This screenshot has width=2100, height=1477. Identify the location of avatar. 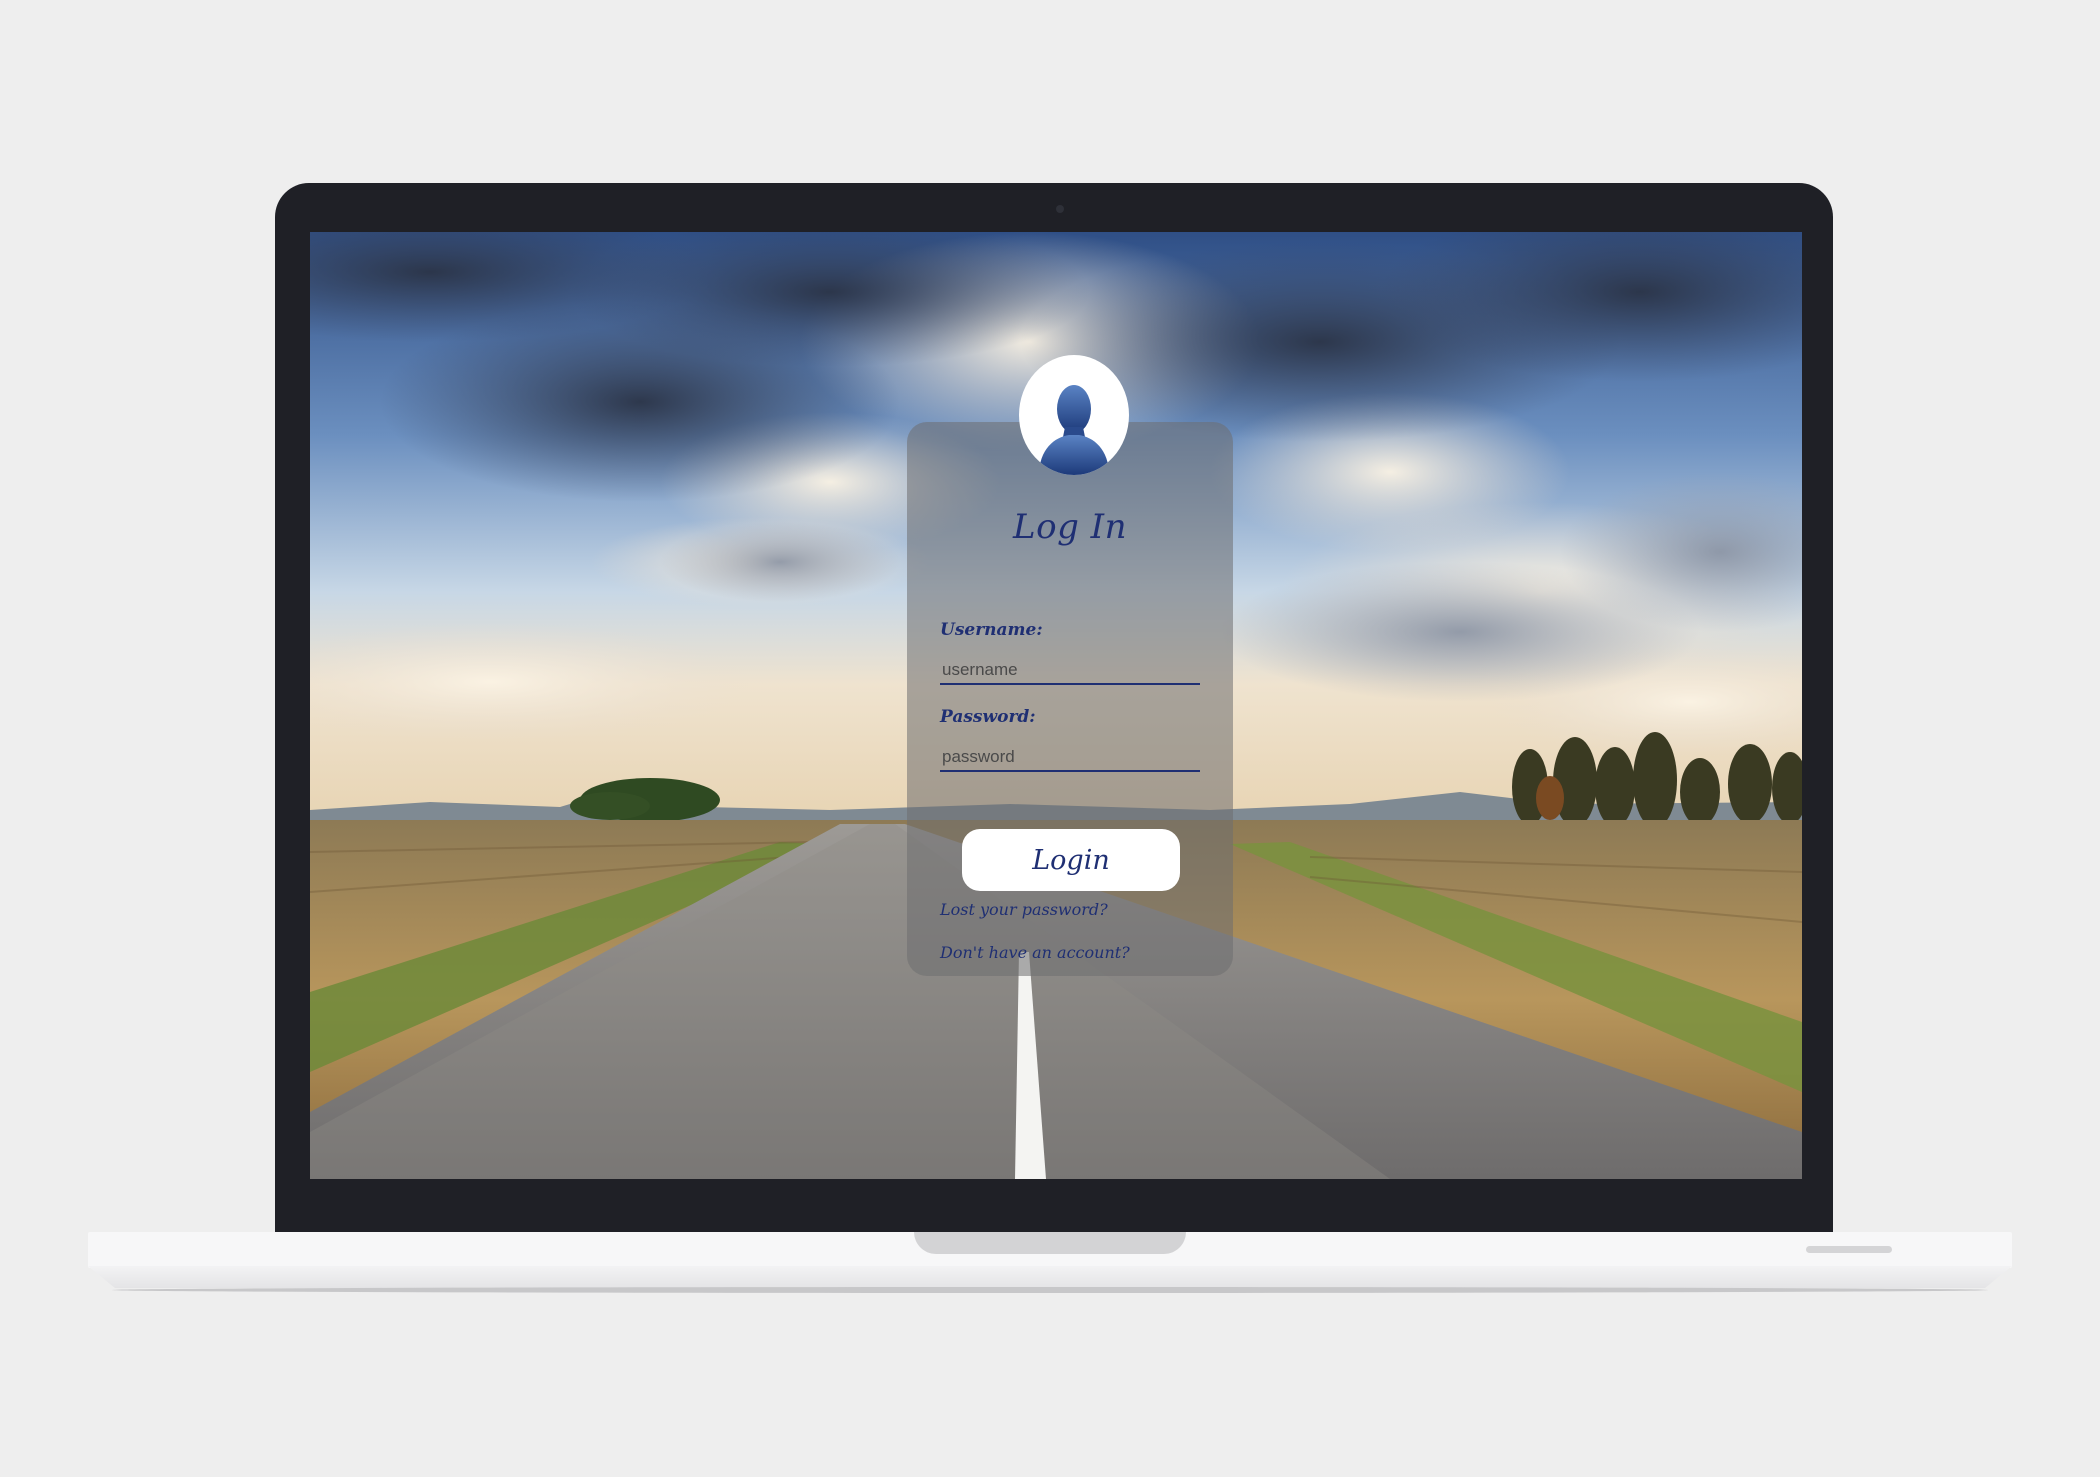
(1074, 415).